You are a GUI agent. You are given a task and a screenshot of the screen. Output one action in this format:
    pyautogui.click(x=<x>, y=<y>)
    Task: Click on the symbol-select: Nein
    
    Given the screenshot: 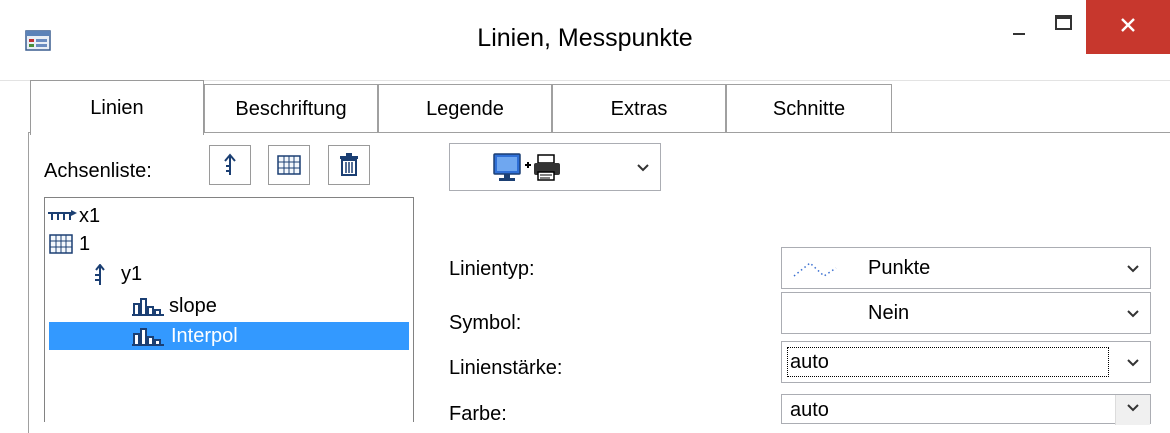 What is the action you would take?
    pyautogui.click(x=966, y=313)
    